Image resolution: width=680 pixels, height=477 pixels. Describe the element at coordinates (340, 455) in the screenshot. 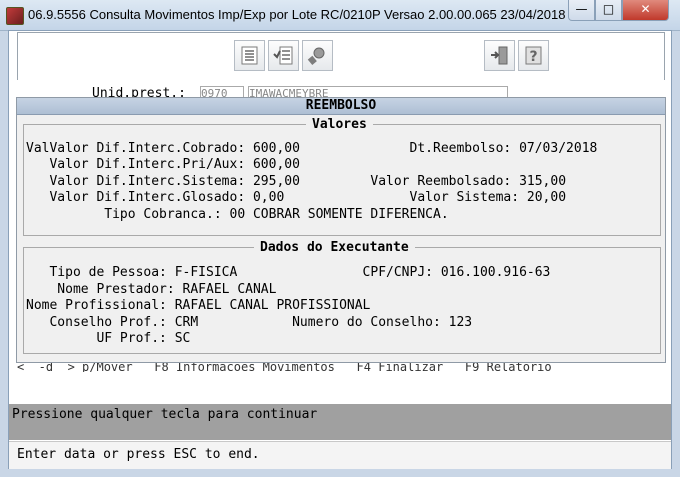

I see `status-bar: Enter data or press ESC to end.` at that location.